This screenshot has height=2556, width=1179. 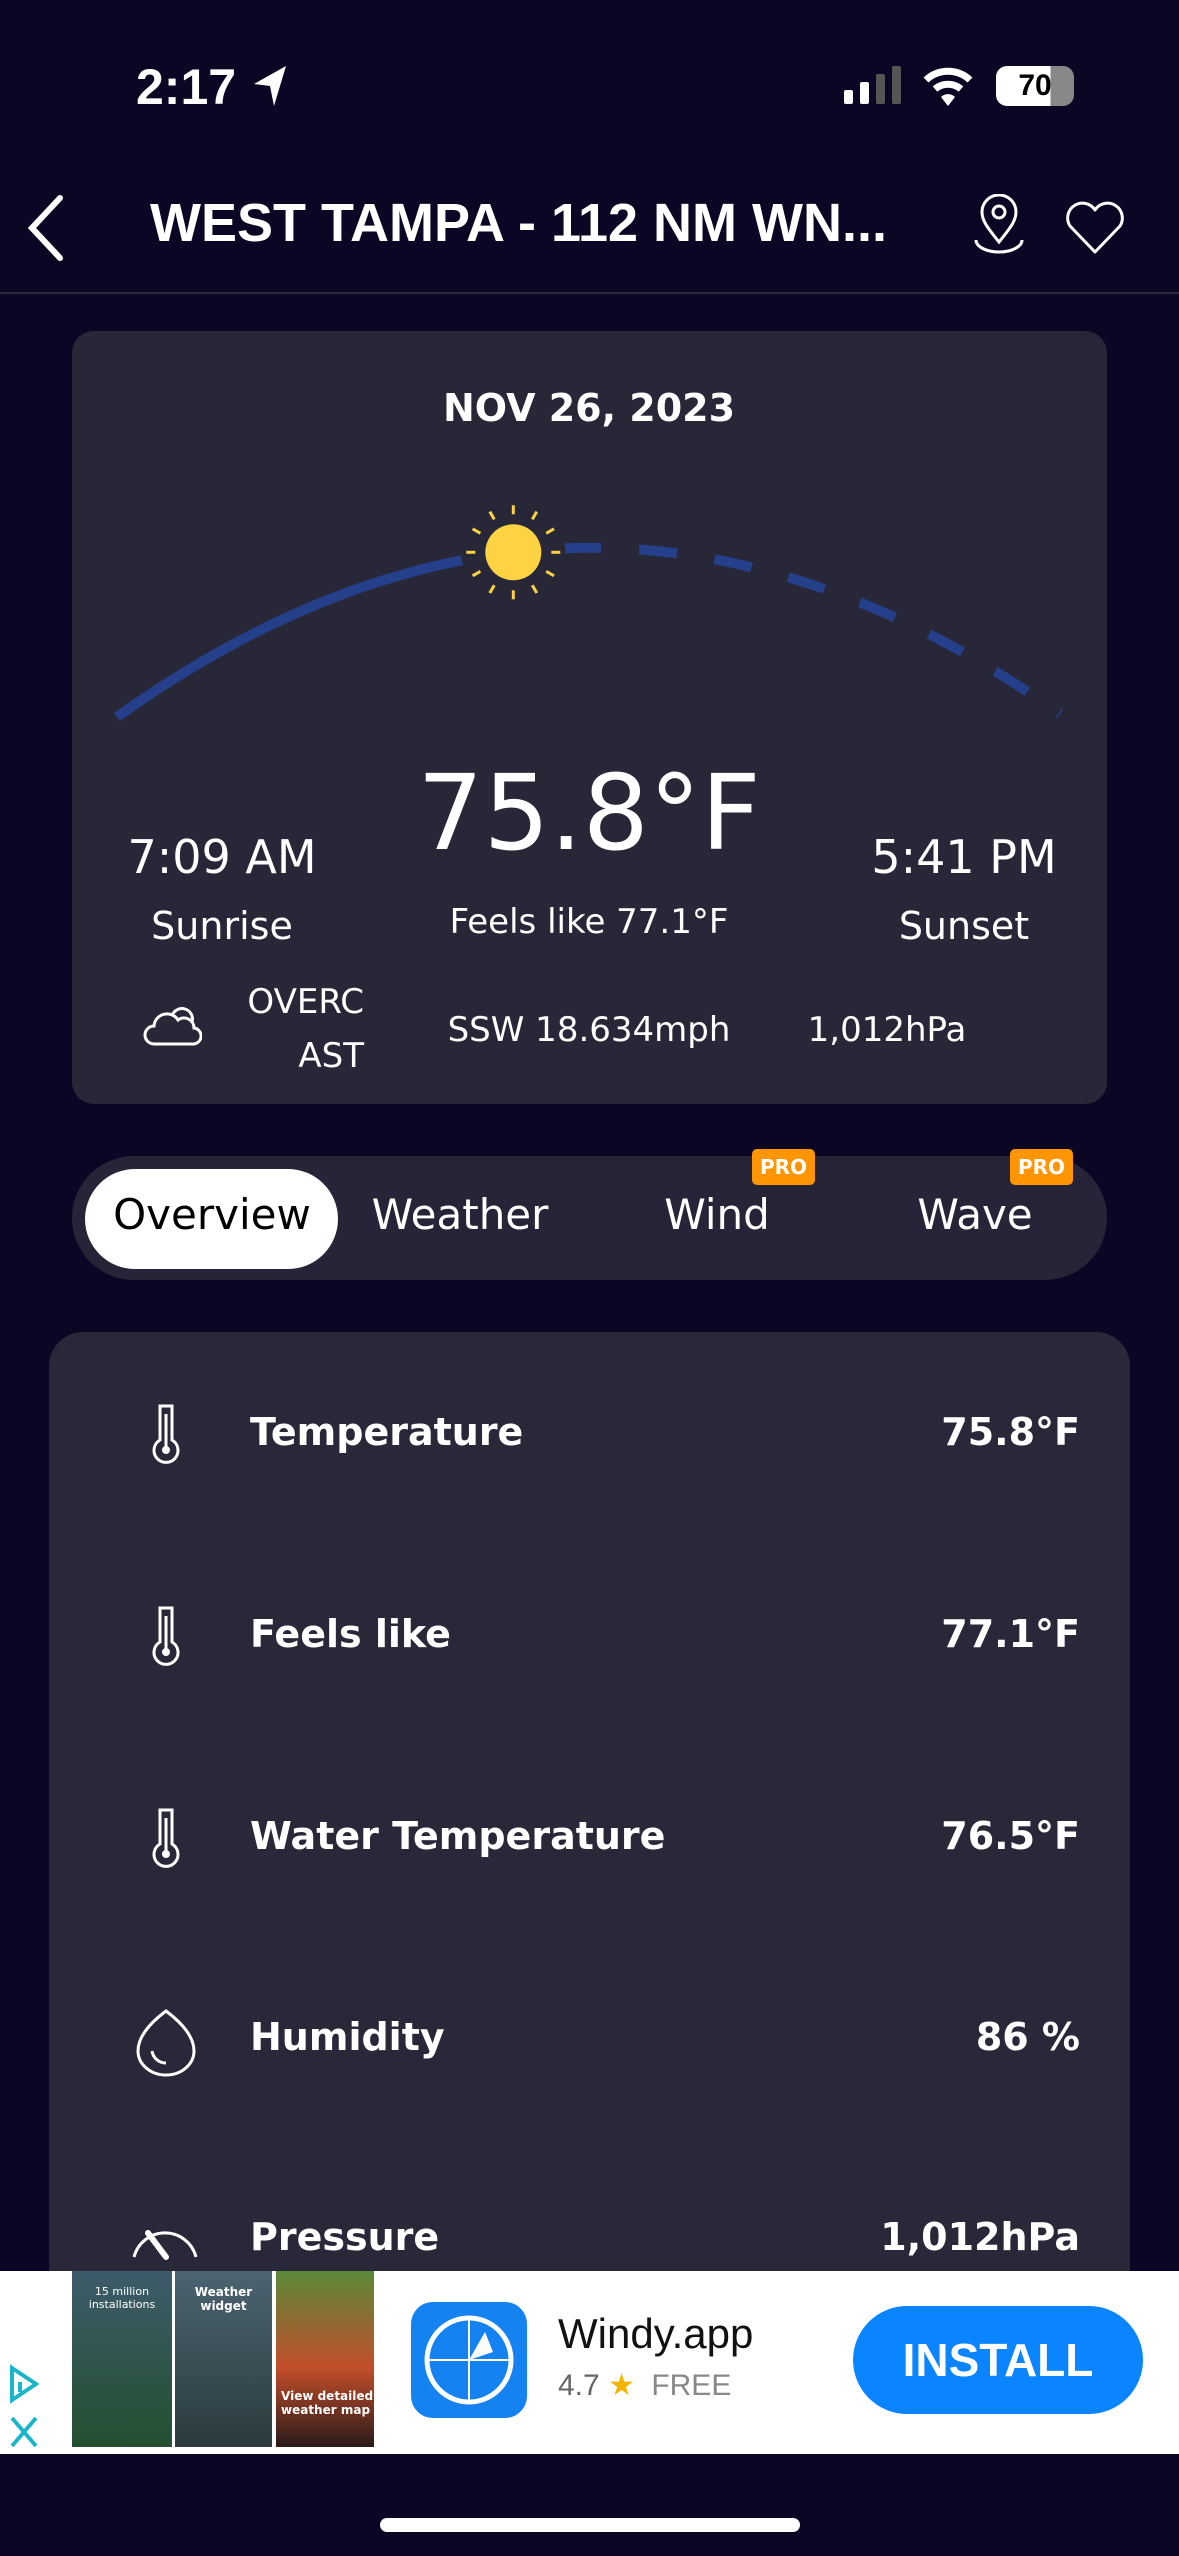 What do you see at coordinates (347, 2037) in the screenshot?
I see `row-label: Humidity` at bounding box center [347, 2037].